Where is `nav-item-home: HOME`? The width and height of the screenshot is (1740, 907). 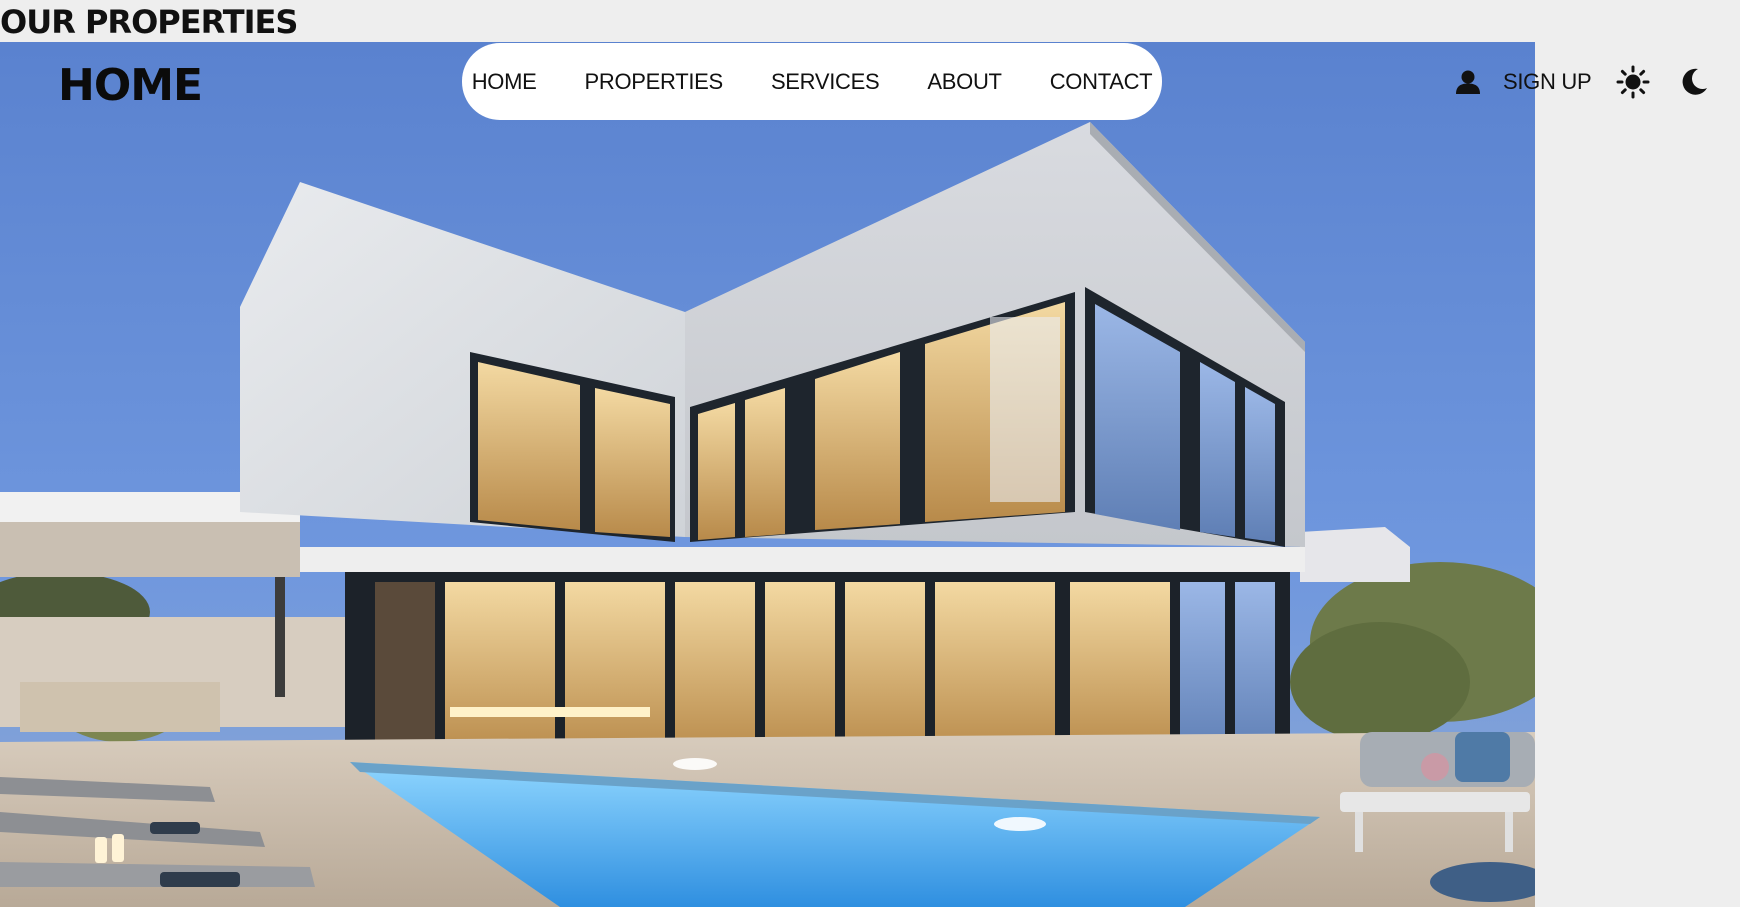 nav-item-home: HOME is located at coordinates (504, 82).